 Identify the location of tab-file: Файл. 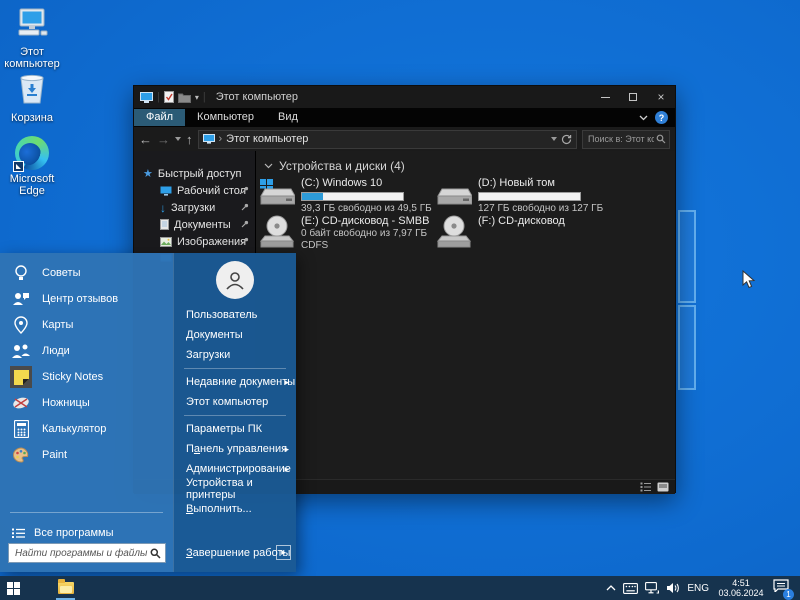
(160, 117).